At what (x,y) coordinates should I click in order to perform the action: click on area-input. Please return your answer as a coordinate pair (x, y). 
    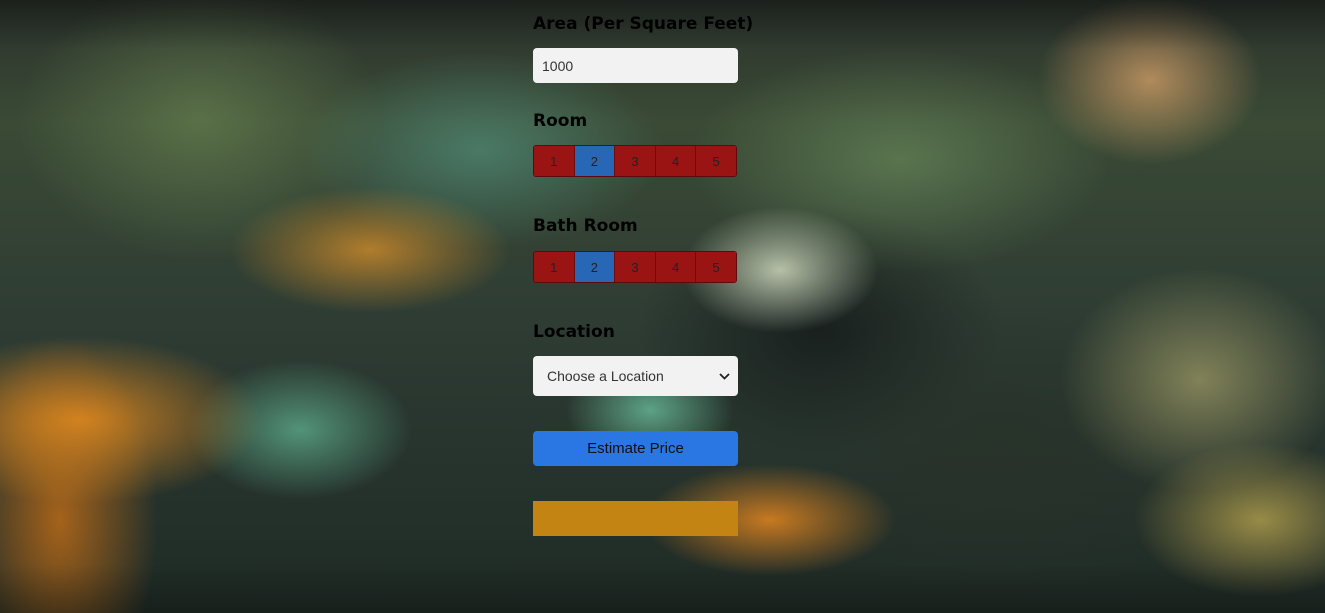
    Looking at the image, I should click on (635, 65).